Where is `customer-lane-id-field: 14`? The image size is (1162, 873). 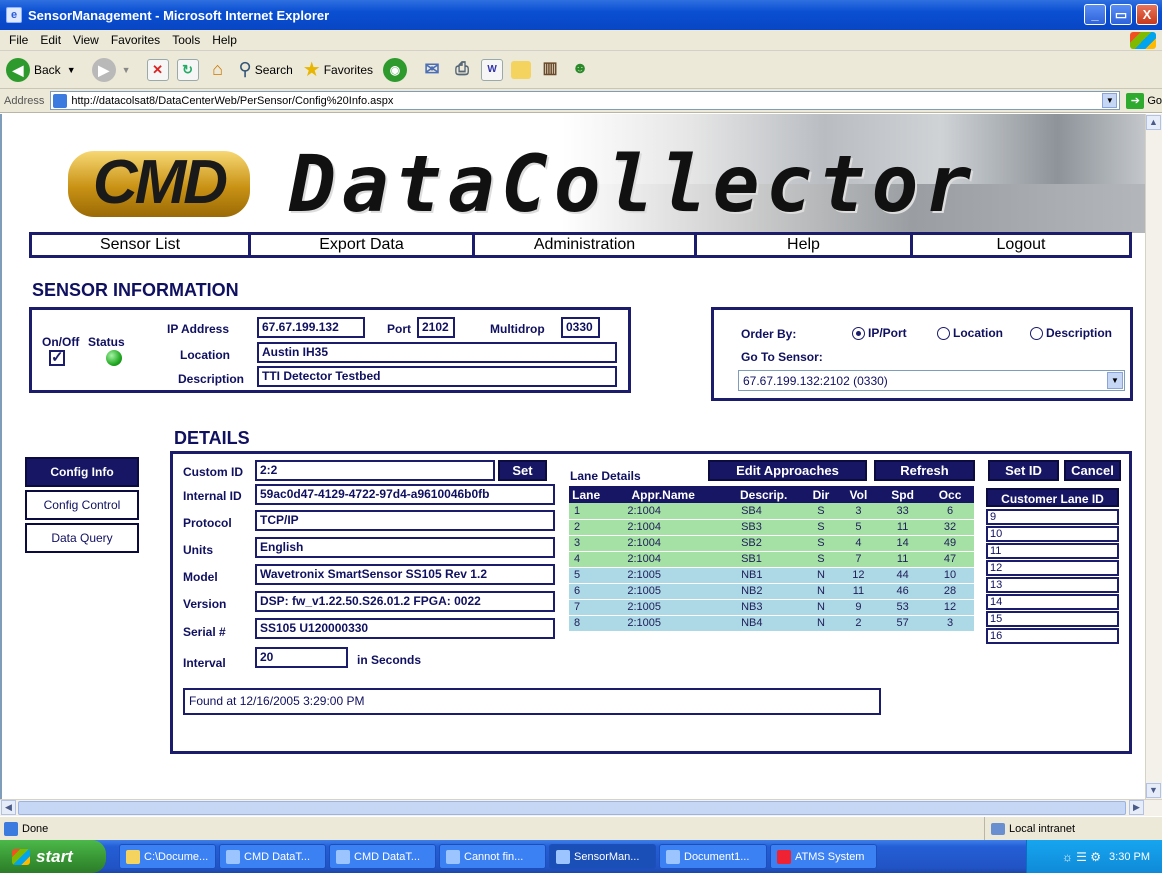
customer-lane-id-field: 14 is located at coordinates (1052, 602).